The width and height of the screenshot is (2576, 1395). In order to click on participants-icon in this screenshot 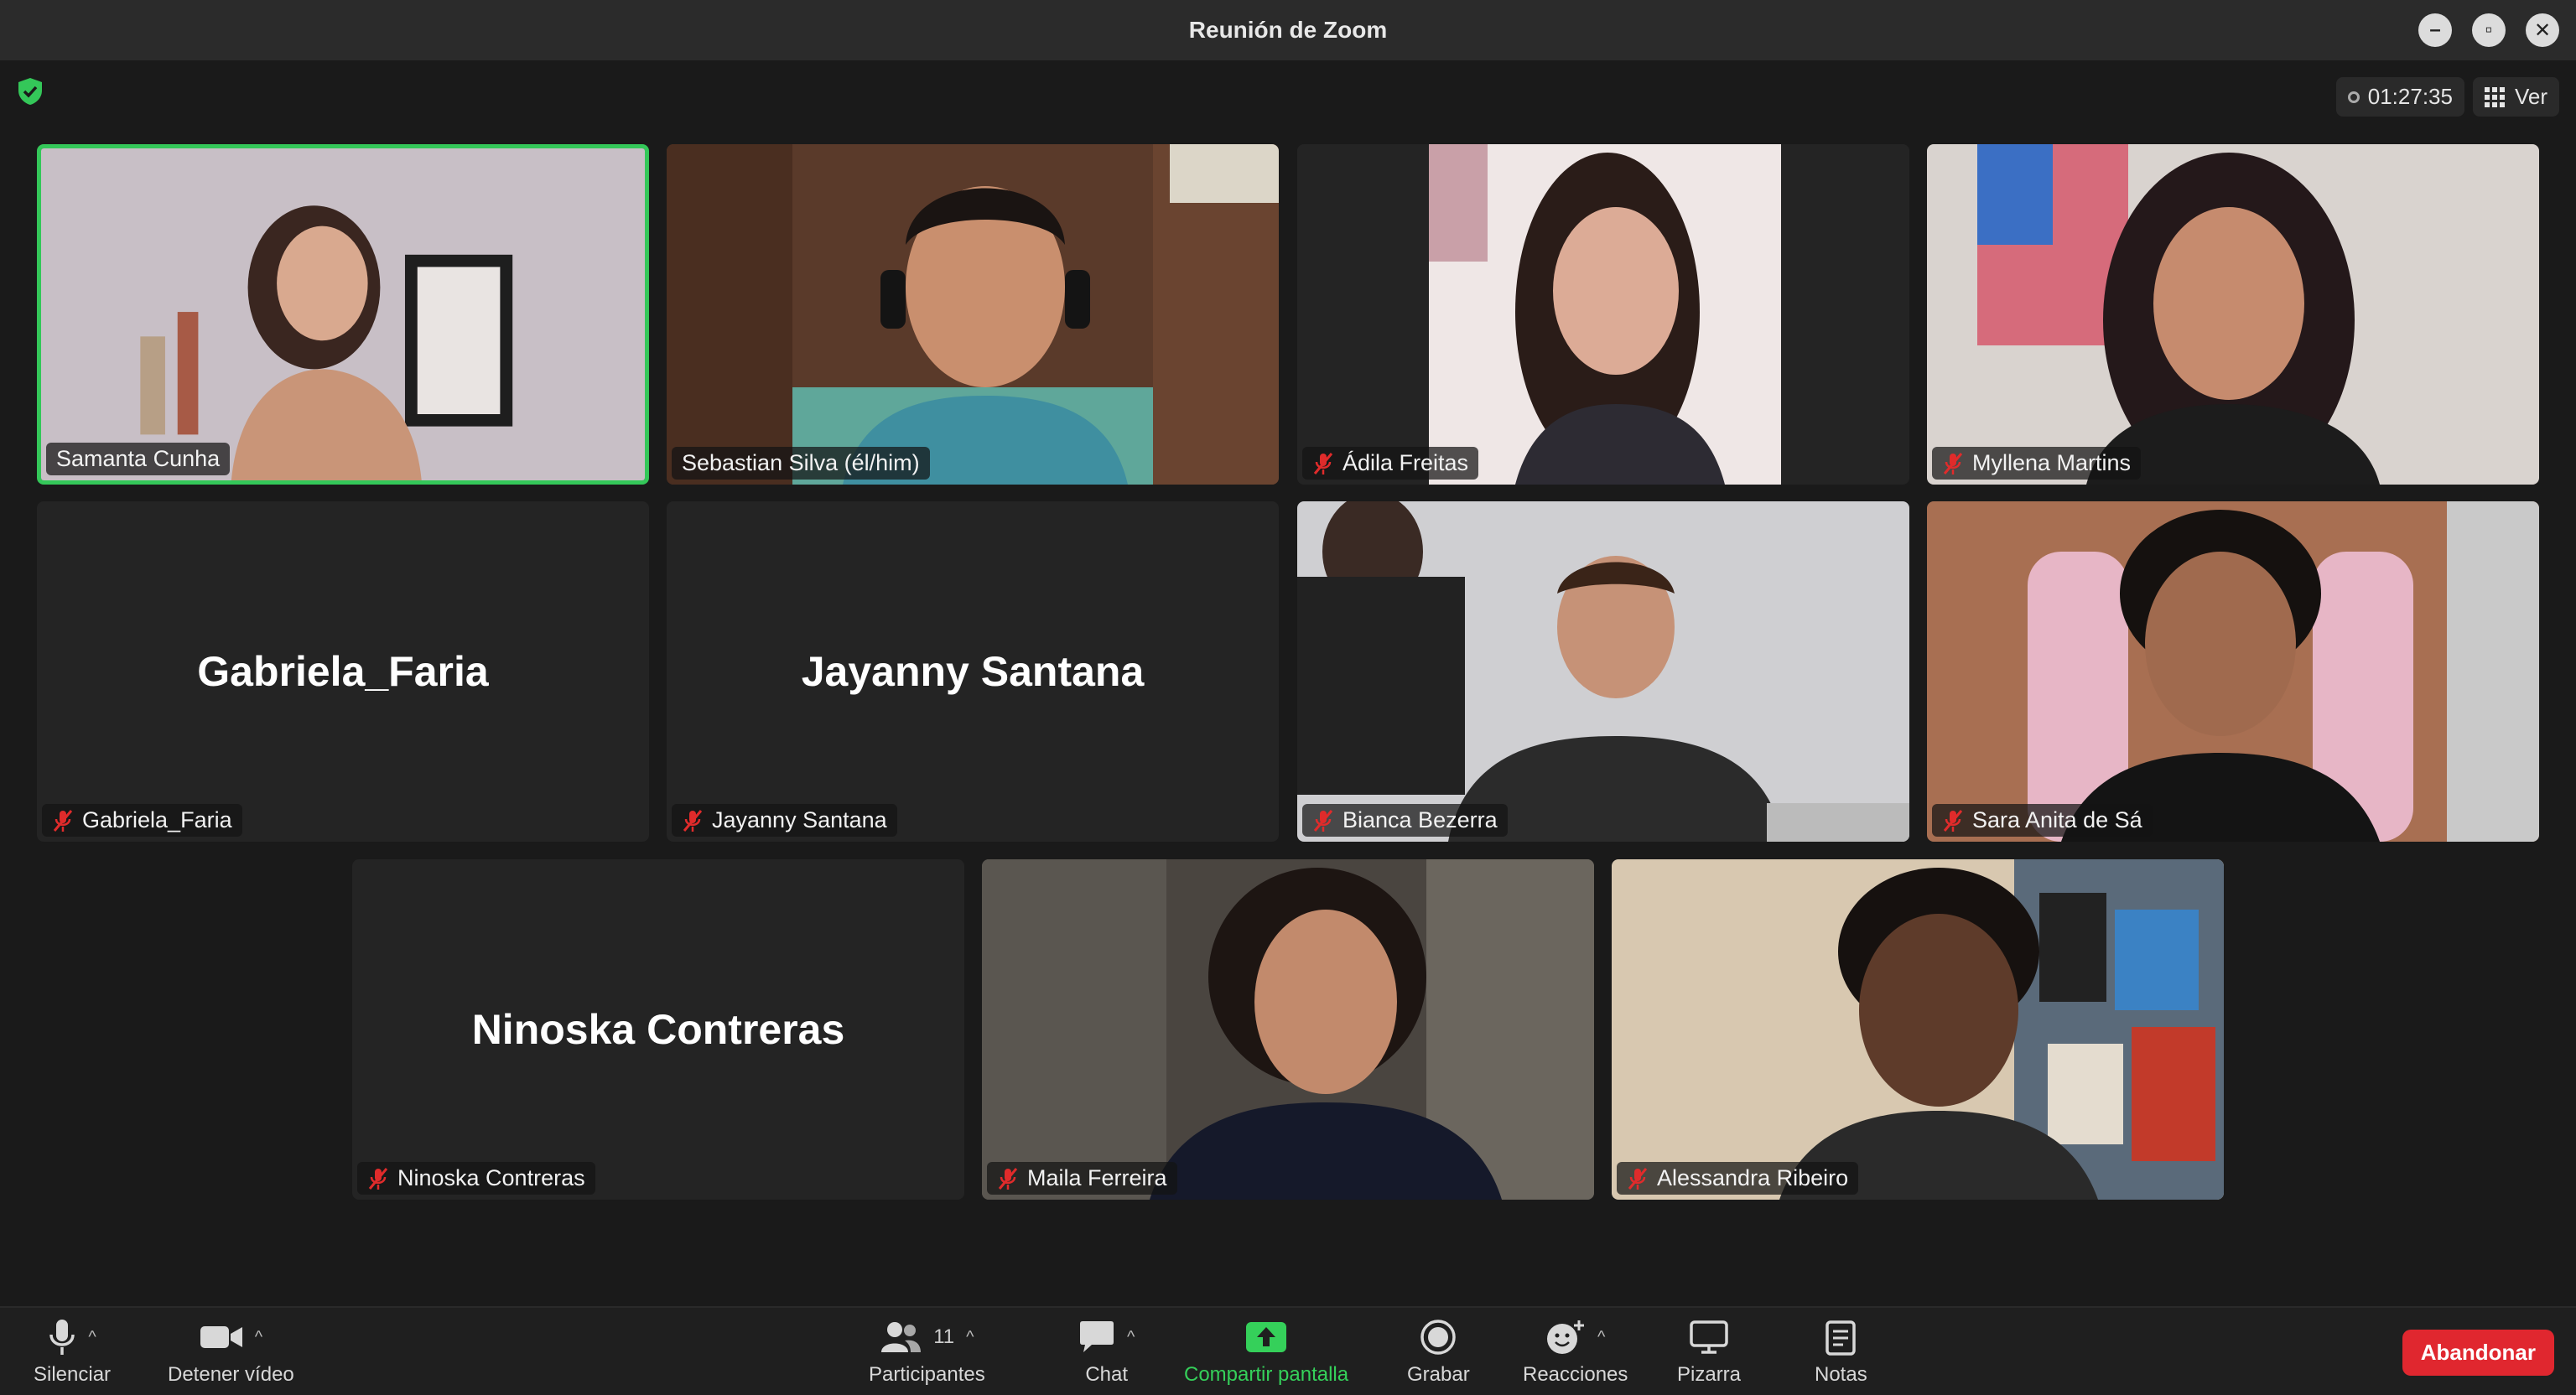, I will do `click(901, 1337)`.